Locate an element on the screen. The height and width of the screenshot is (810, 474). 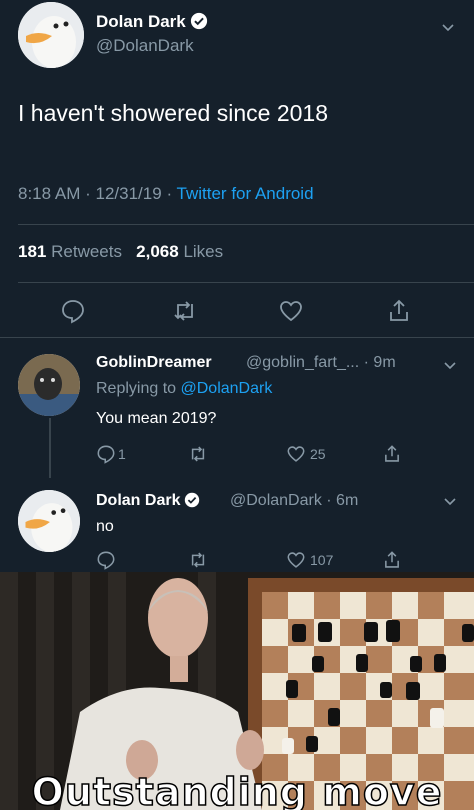
likes-label: Likes is located at coordinates (203, 251).